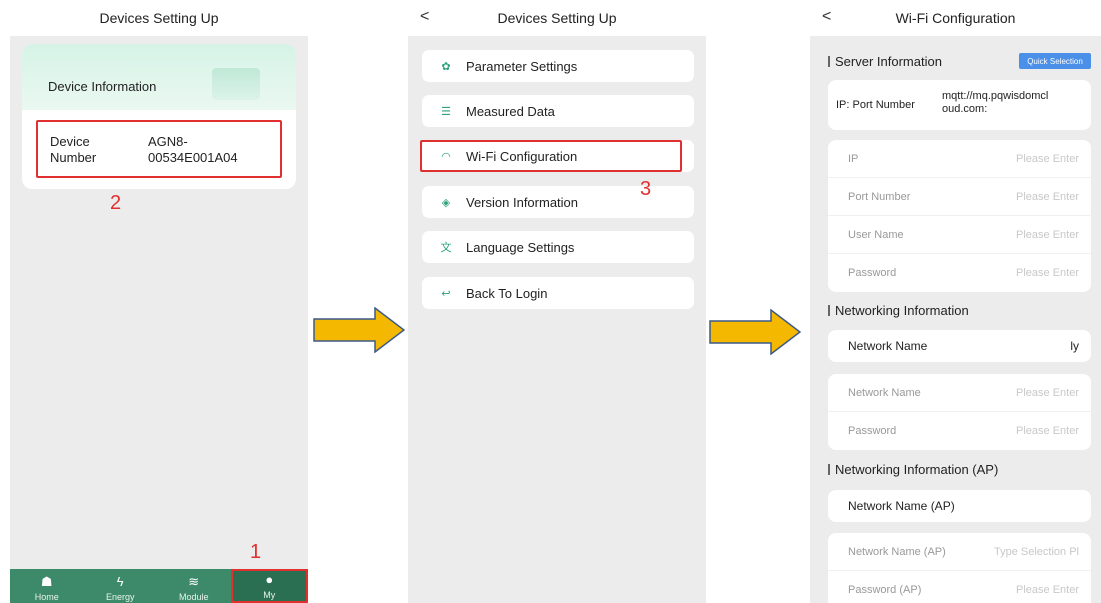 Image resolution: width=1101 pixels, height=603 pixels. Describe the element at coordinates (995, 102) in the screenshot. I see `ip-port-value: mqtt://mq.pqwisdomcl oud.com:` at that location.